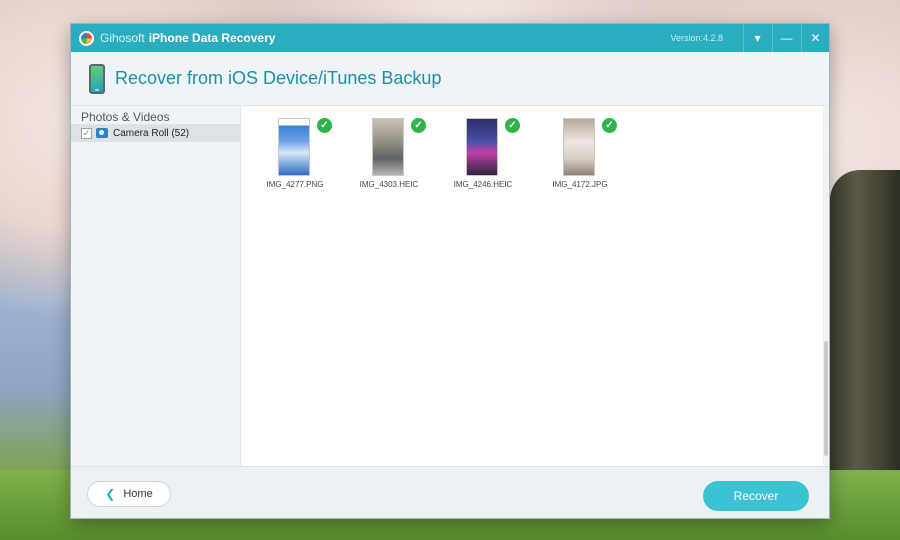 This screenshot has width=900, height=540. What do you see at coordinates (826, 398) in the screenshot?
I see `scrollbar-thumb` at bounding box center [826, 398].